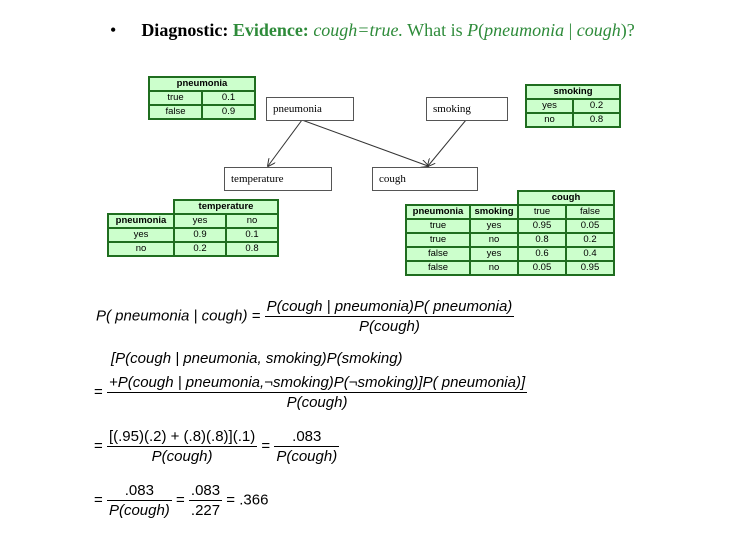 The width and height of the screenshot is (737, 543). What do you see at coordinates (438, 212) in the screenshot?
I see `cpt-cough-parent: pneumonia` at bounding box center [438, 212].